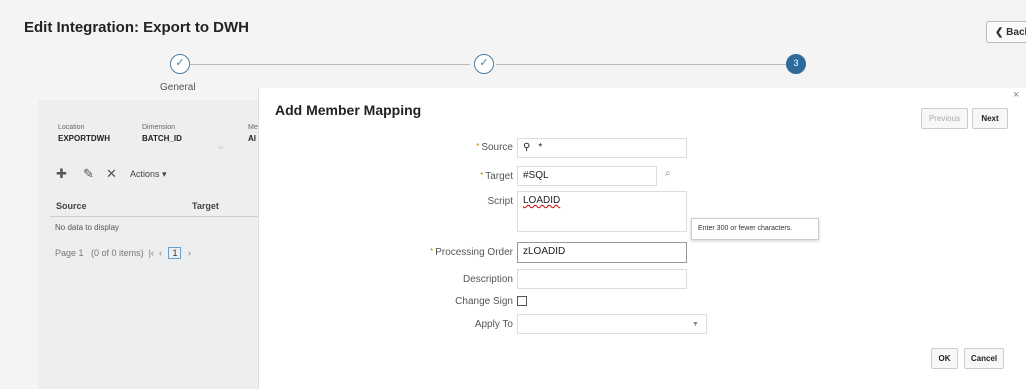  What do you see at coordinates (136, 27) in the screenshot?
I see `page-title: Edit Integration: Export to DWH` at bounding box center [136, 27].